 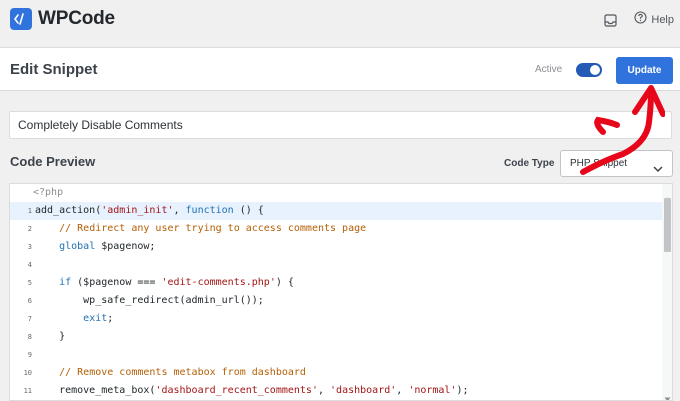 What do you see at coordinates (29, 337) in the screenshot?
I see `line-number: 8` at bounding box center [29, 337].